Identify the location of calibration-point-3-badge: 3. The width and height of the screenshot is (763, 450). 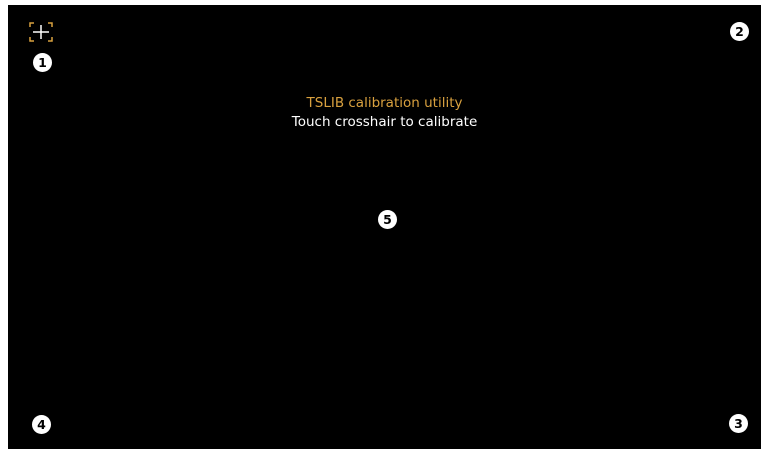
(738, 423).